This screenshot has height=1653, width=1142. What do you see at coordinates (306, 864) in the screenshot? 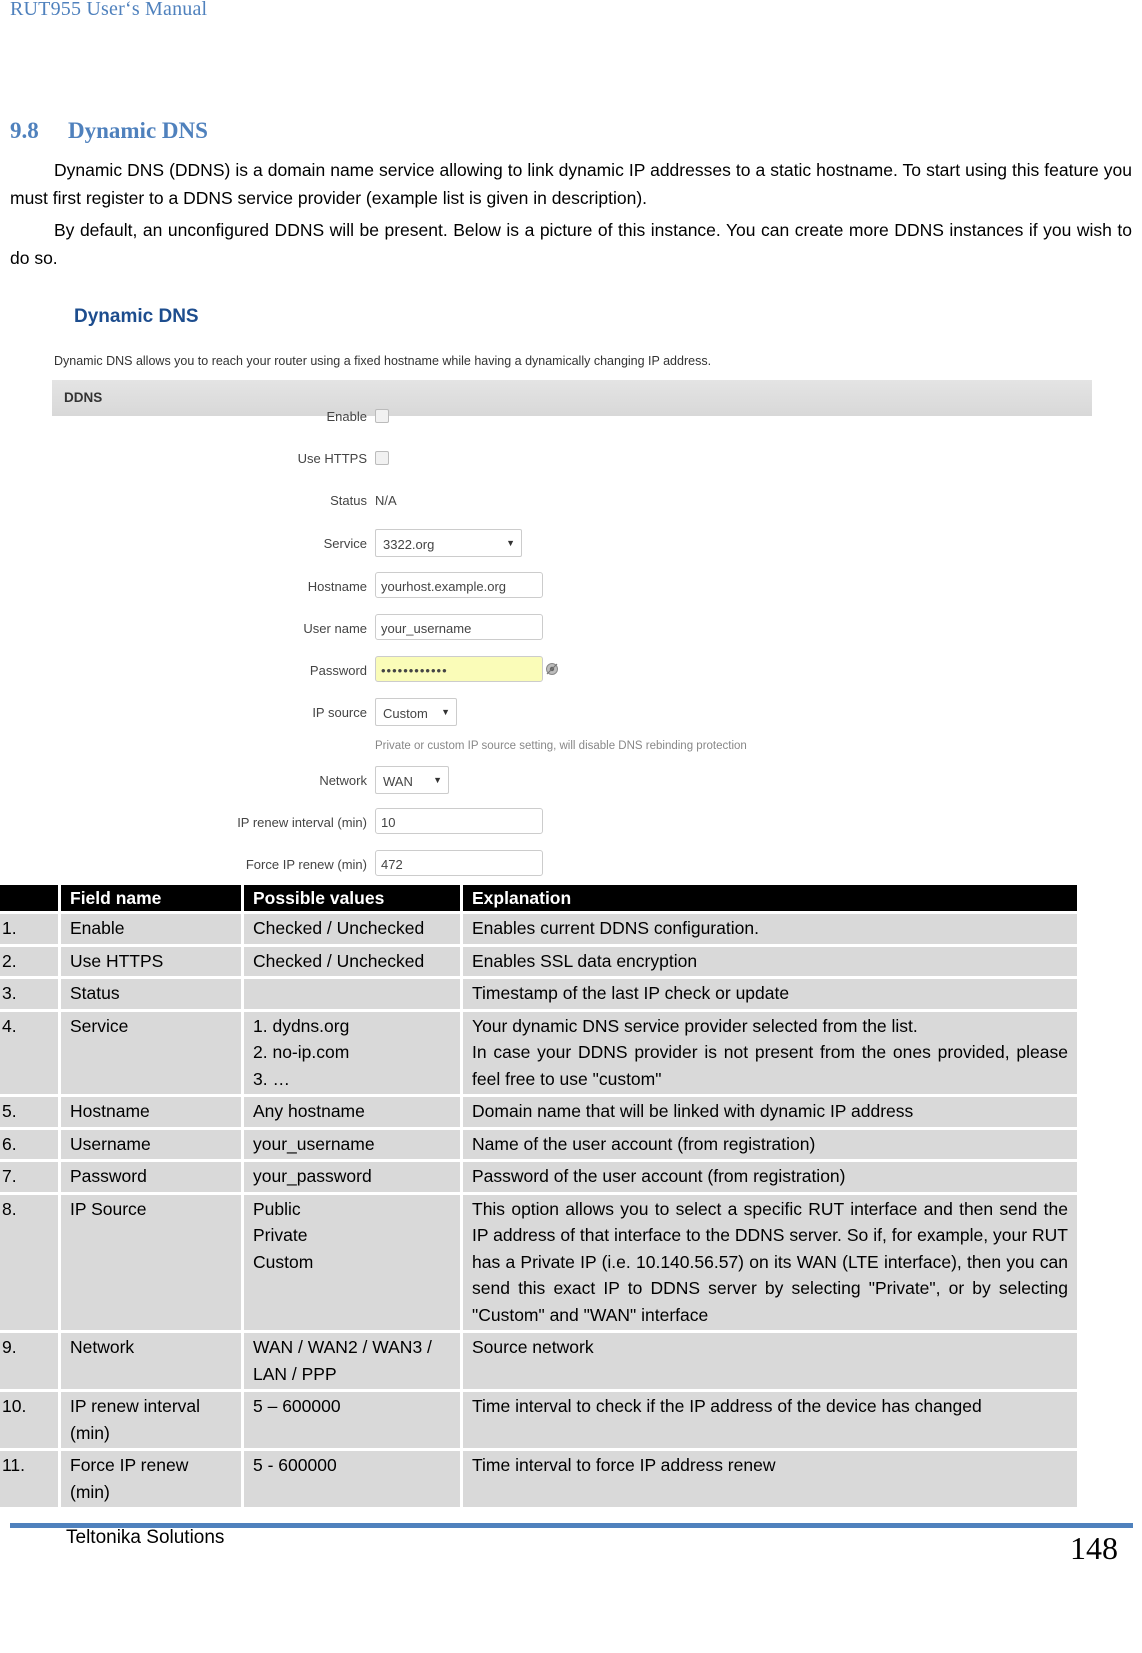
I see `force-ip-renew-label: Force IP renew (min)` at bounding box center [306, 864].